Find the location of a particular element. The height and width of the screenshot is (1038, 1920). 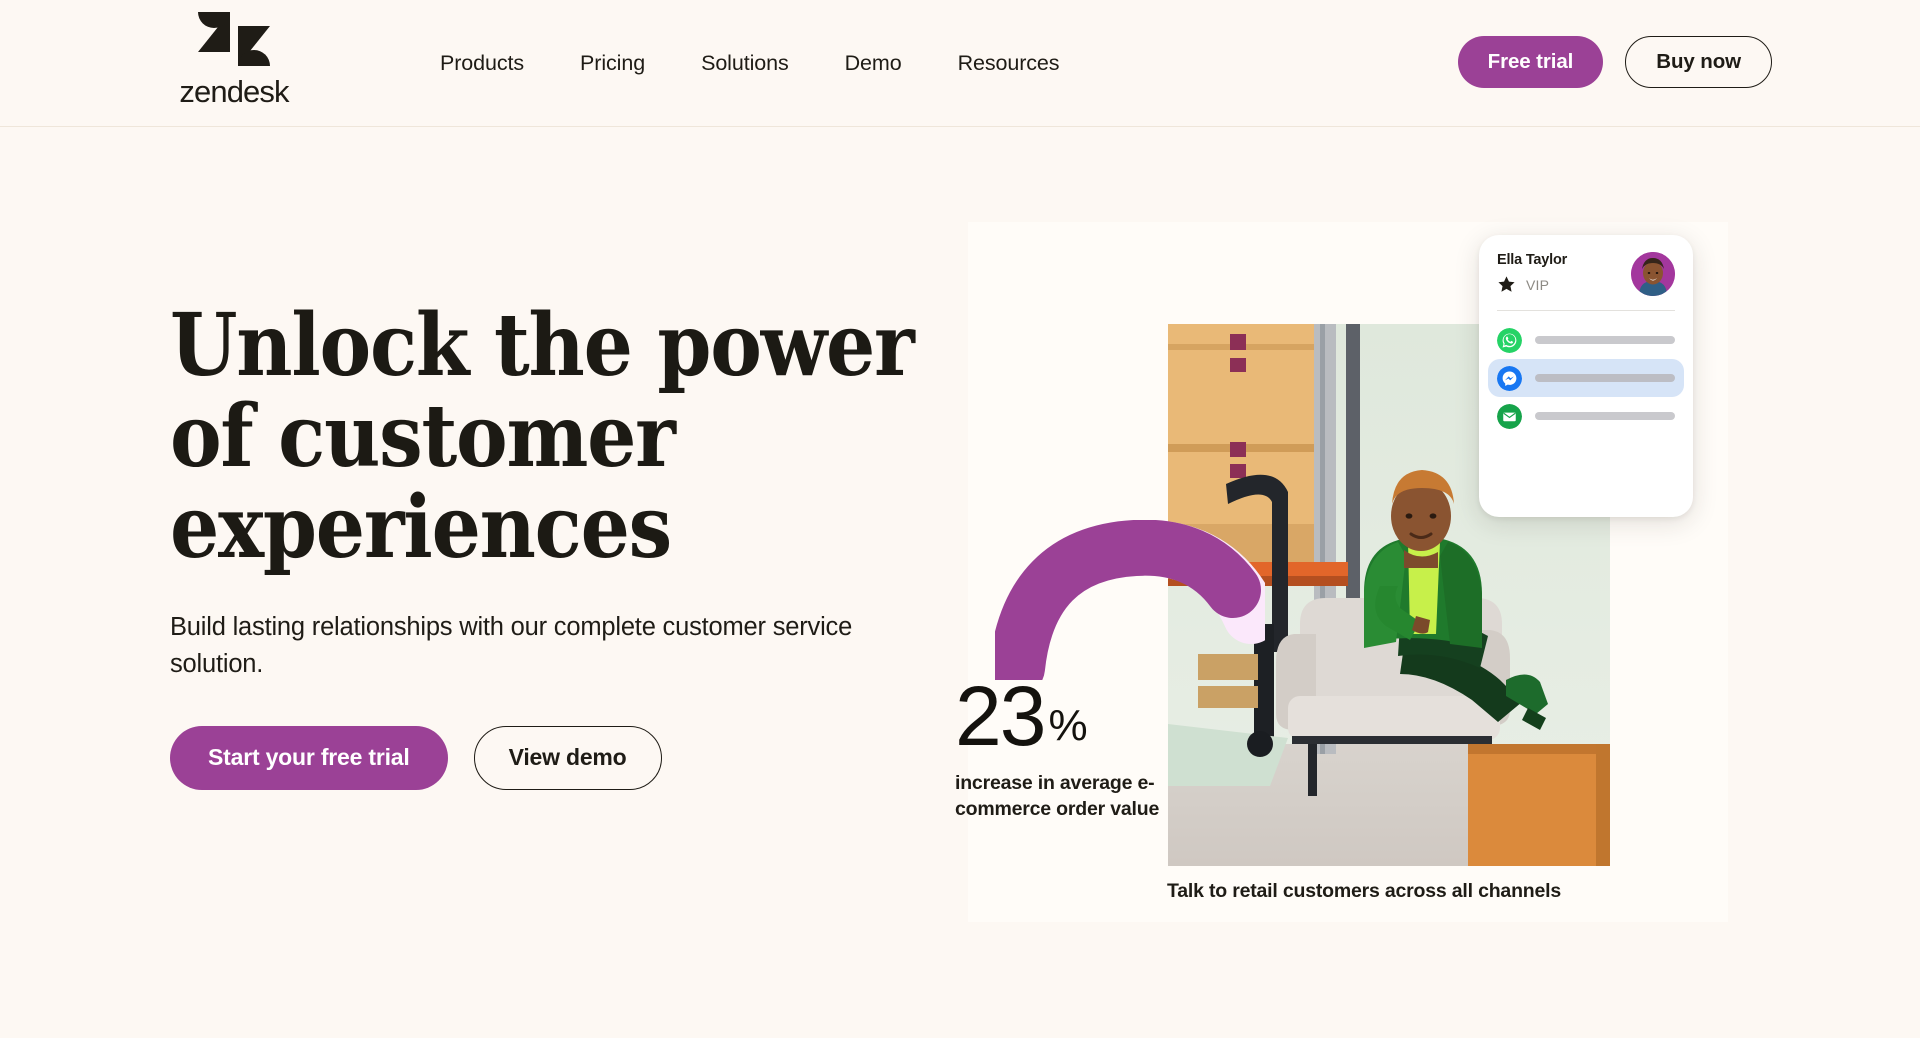

vip-badge: VIP is located at coordinates (1532, 284).